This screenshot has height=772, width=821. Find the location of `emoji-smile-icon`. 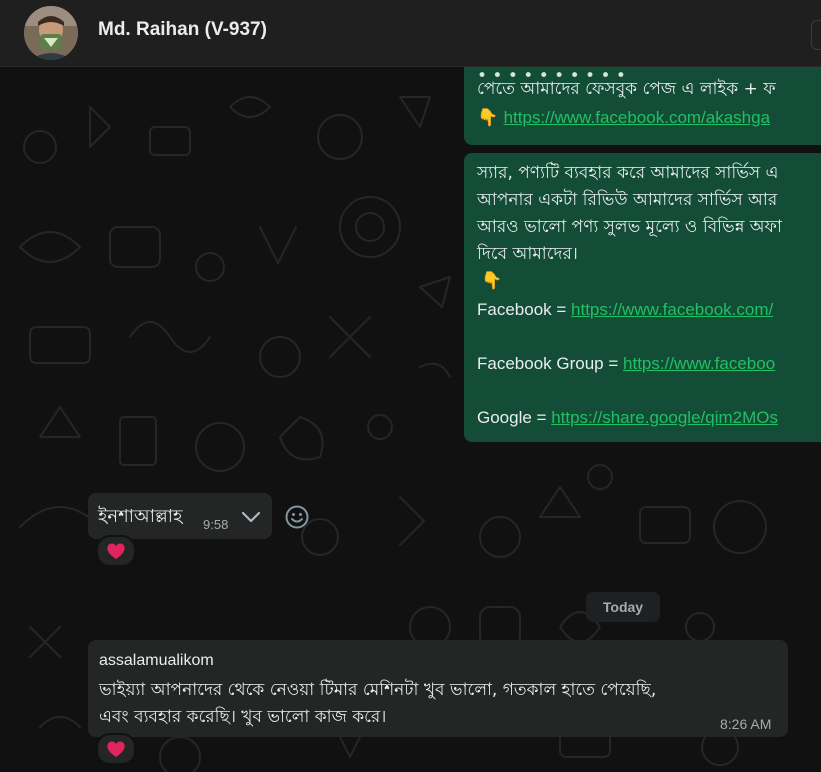

emoji-smile-icon is located at coordinates (297, 517).